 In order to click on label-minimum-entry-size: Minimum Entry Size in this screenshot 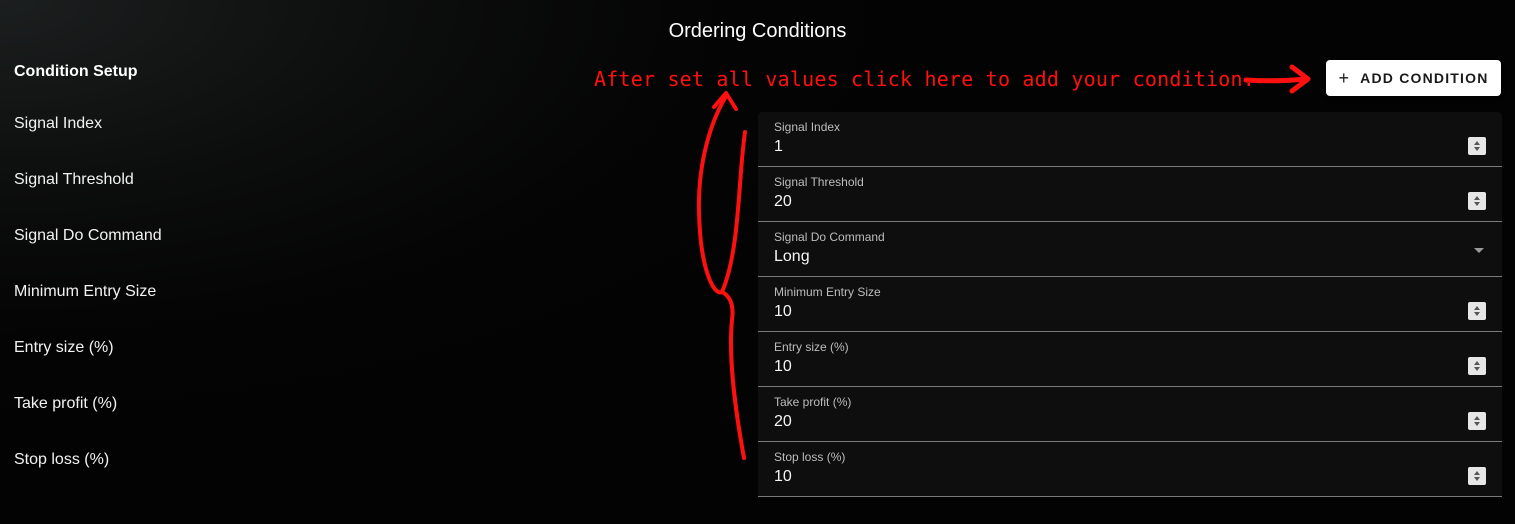, I will do `click(85, 291)`.